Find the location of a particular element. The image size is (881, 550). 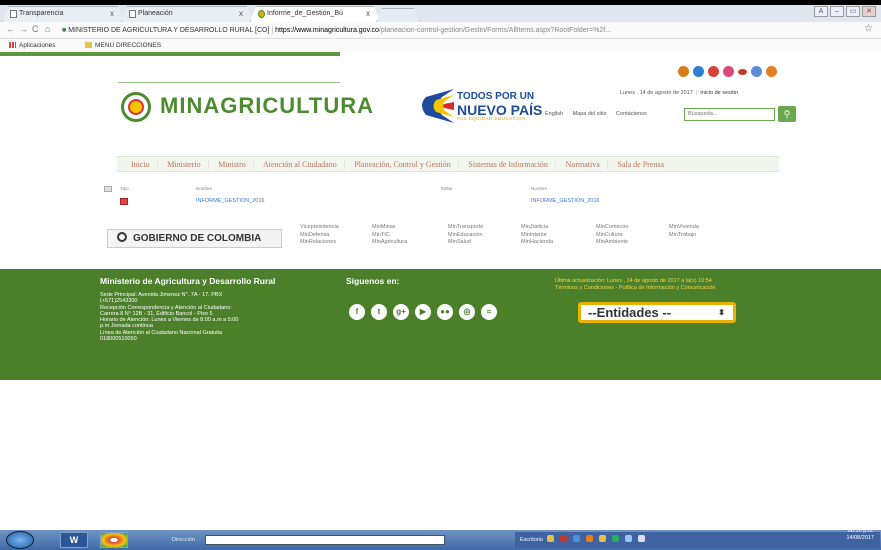

tab-informe-gestion: Informe_de_Gestión_Bú x is located at coordinates (315, 14).